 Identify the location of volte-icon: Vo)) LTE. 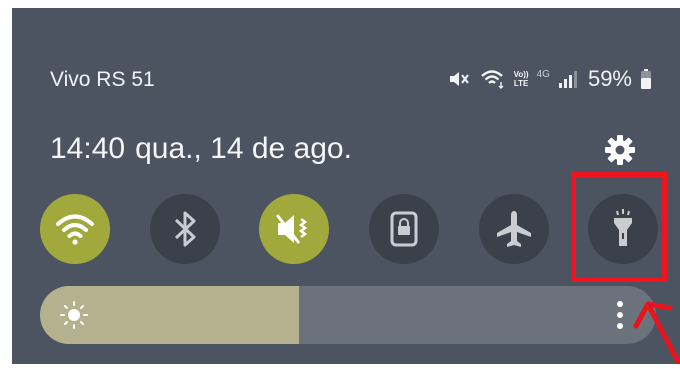
(521, 79).